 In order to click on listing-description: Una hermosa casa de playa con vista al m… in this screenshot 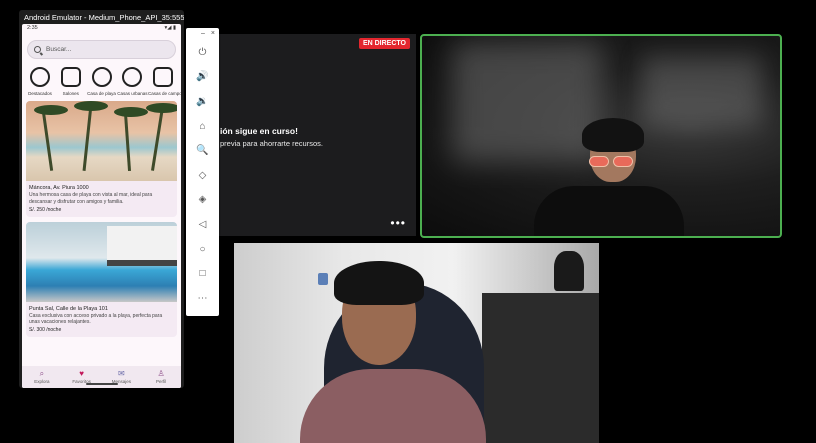, I will do `click(91, 198)`.